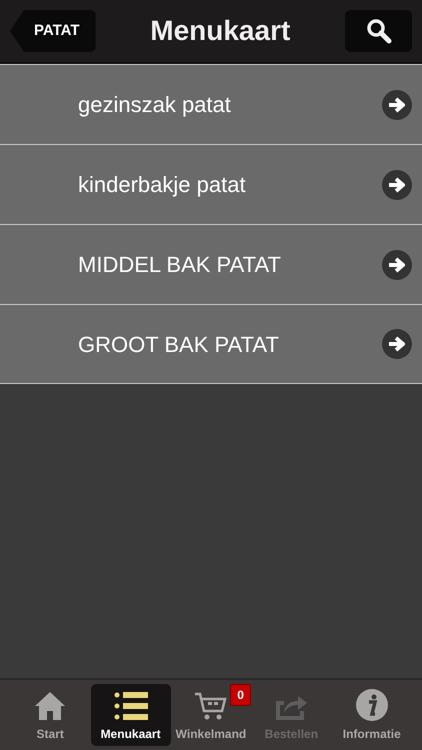 The height and width of the screenshot is (750, 422). What do you see at coordinates (50, 706) in the screenshot?
I see `home-icon` at bounding box center [50, 706].